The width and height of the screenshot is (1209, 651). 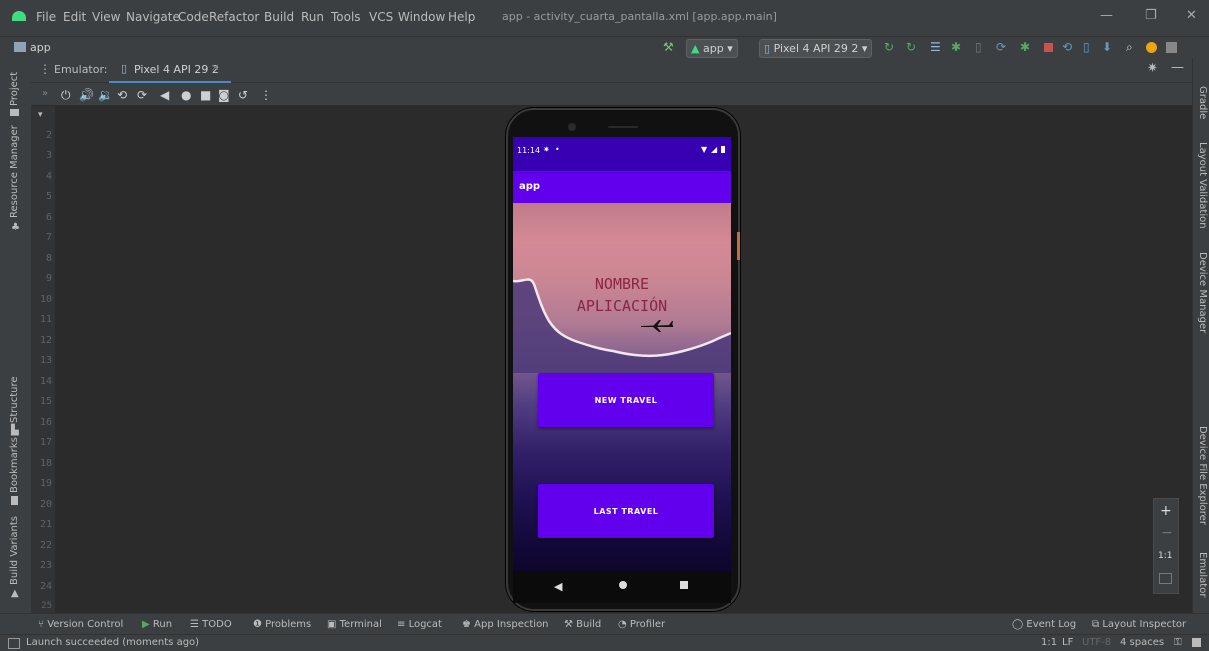 What do you see at coordinates (712, 48) in the screenshot?
I see `run-config-dropdown: ▲ app ▾` at bounding box center [712, 48].